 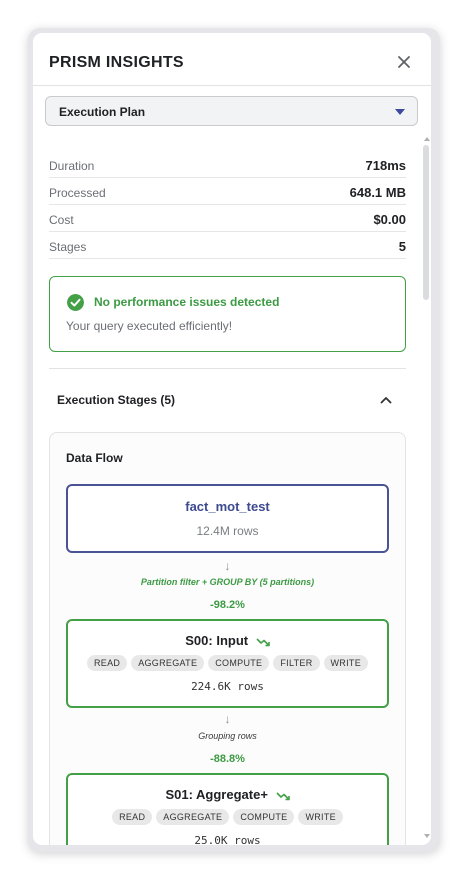 What do you see at coordinates (426, 222) in the screenshot?
I see `scrollbar-thumb` at bounding box center [426, 222].